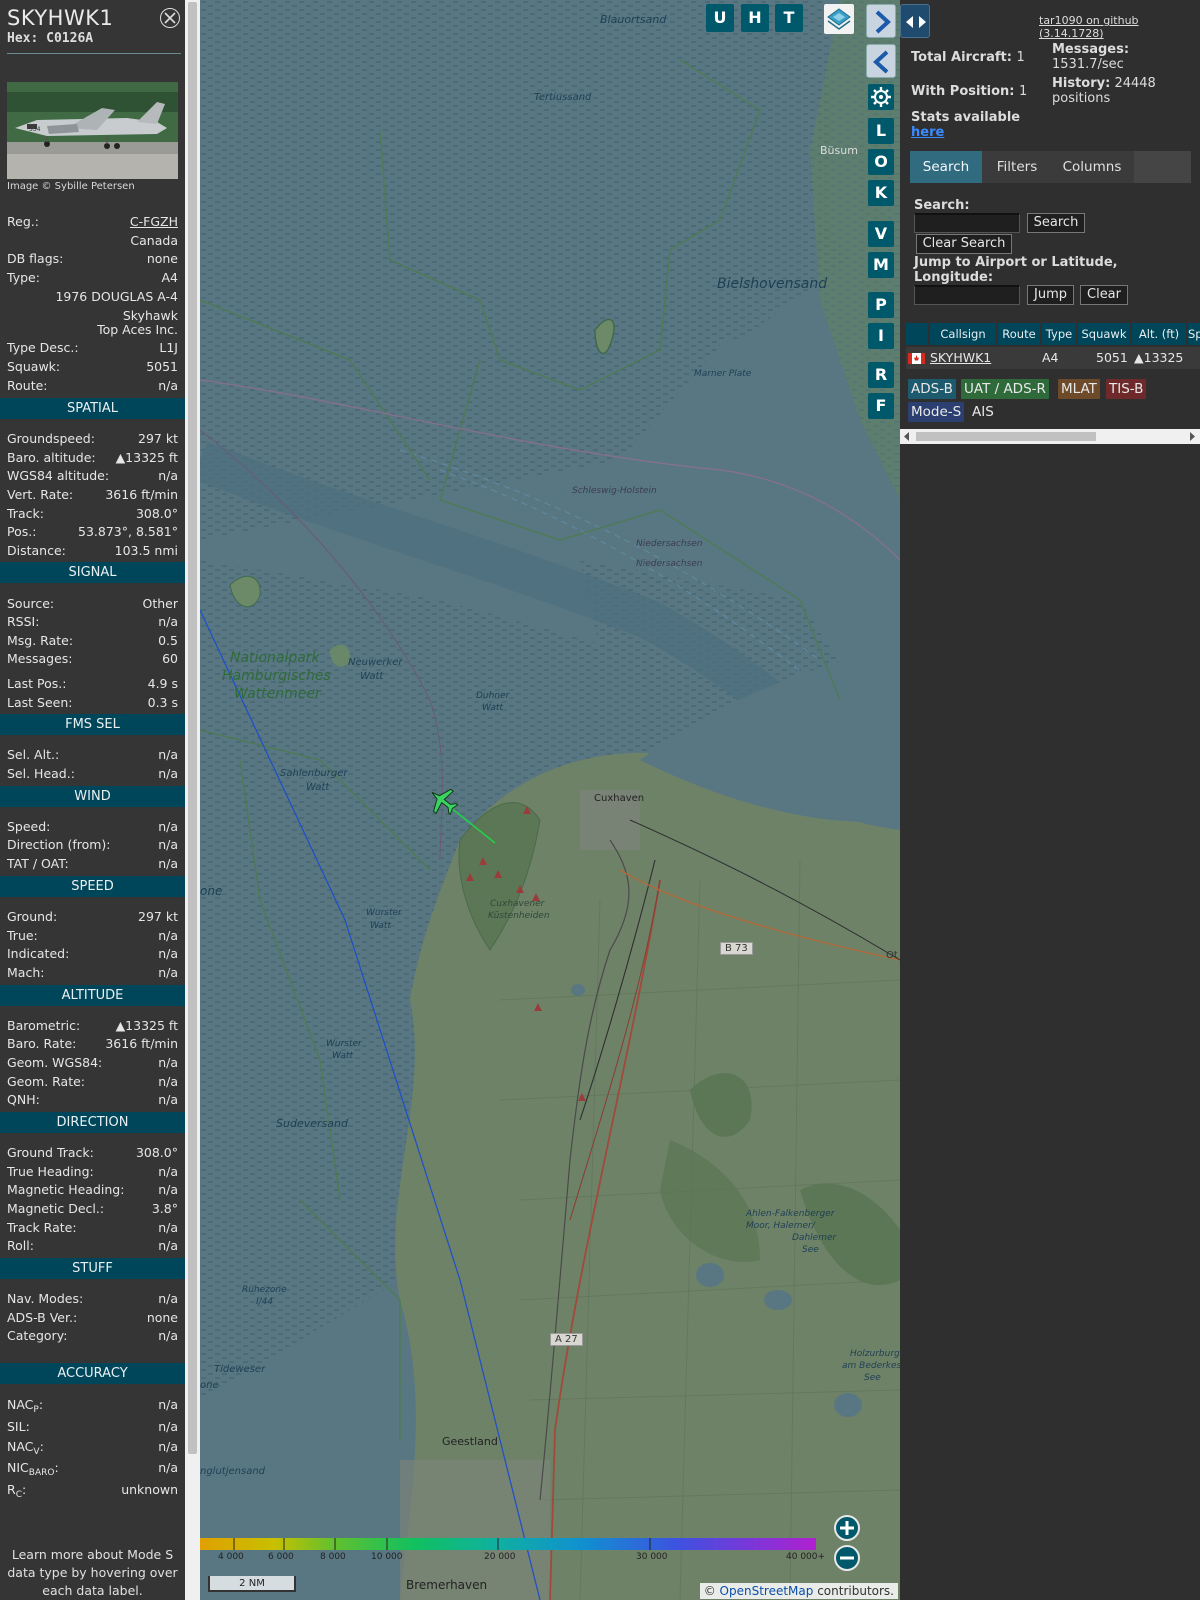 The height and width of the screenshot is (1600, 1200). Describe the element at coordinates (881, 97) in the screenshot. I see `settings-button` at that location.